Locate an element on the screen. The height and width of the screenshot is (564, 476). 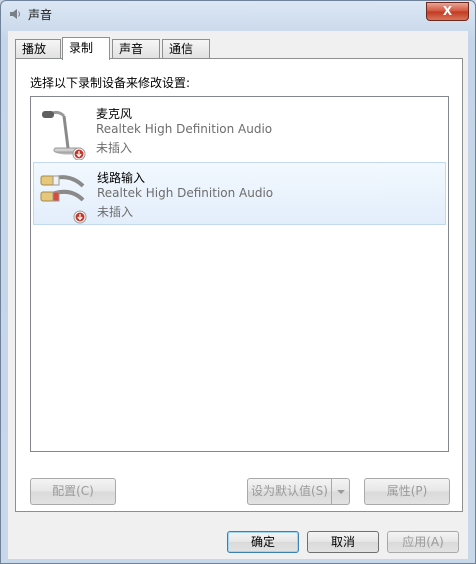
line-in-cable-icon is located at coordinates (63, 199).